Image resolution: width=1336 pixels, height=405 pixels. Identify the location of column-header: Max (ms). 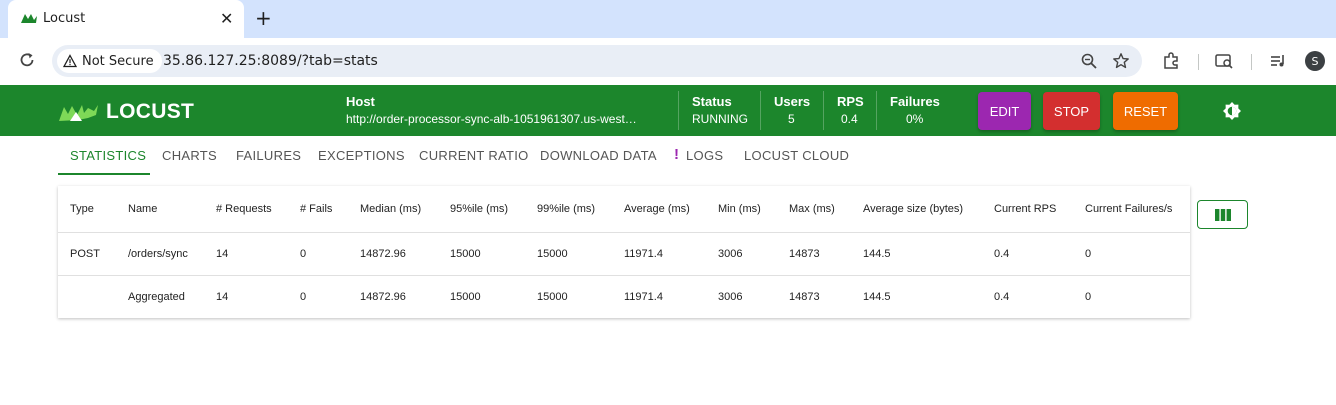
(812, 209).